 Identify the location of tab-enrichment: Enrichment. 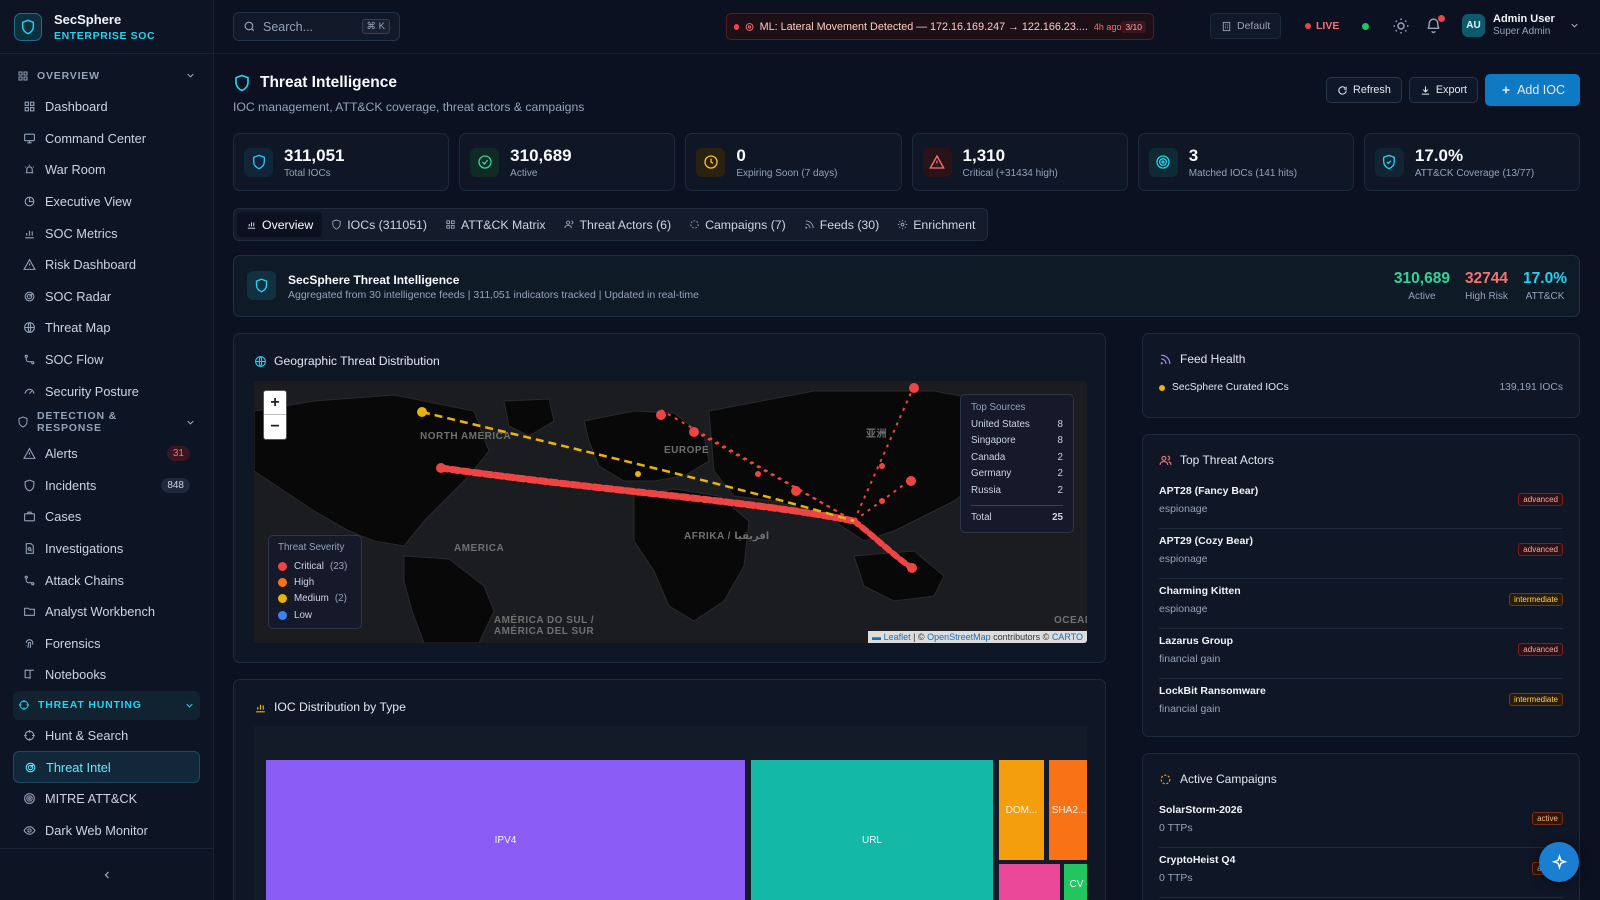
(936, 224).